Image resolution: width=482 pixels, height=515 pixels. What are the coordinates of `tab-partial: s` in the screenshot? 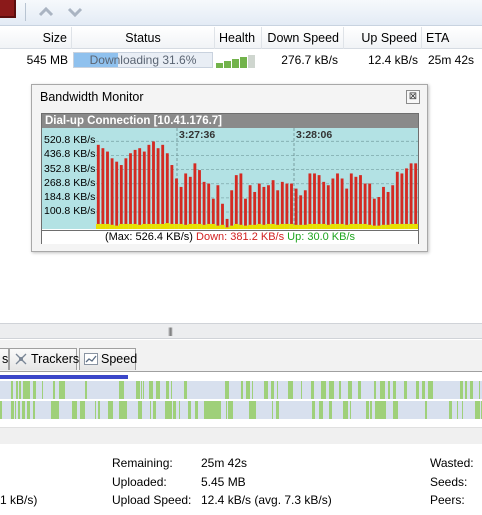 It's located at (4, 359).